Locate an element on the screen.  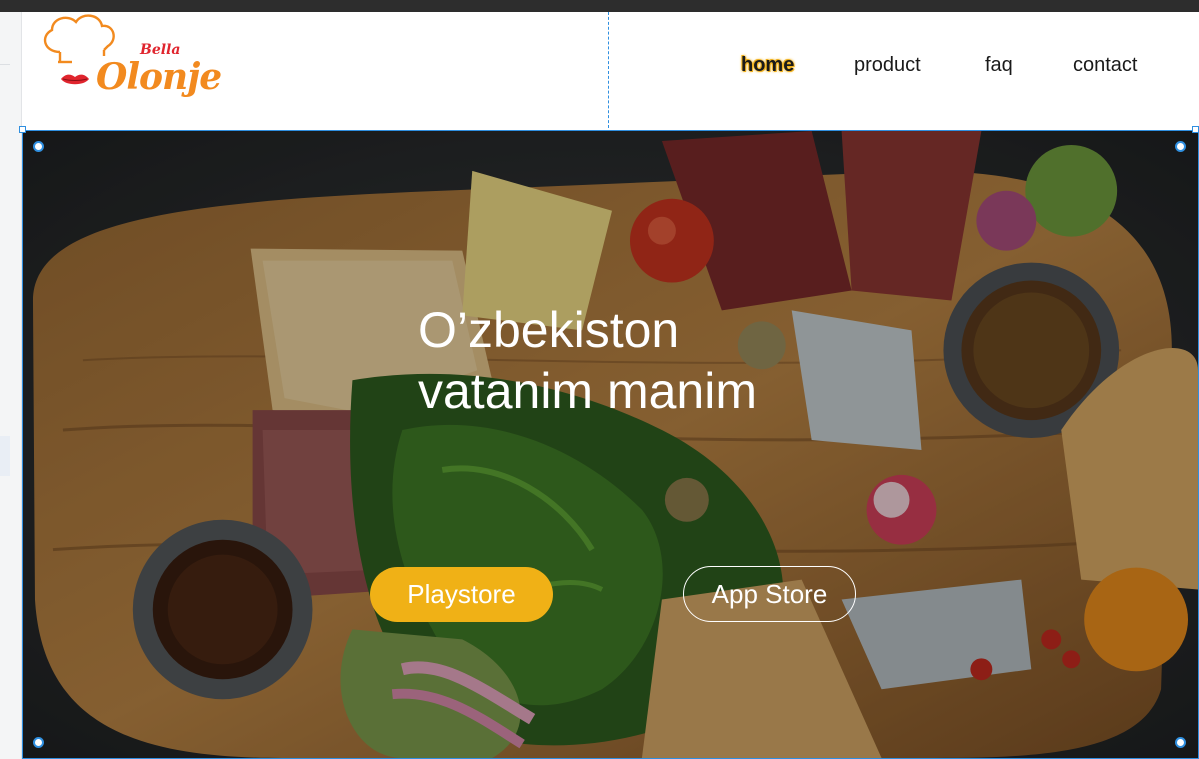
editor-left-panel is located at coordinates (11, 385).